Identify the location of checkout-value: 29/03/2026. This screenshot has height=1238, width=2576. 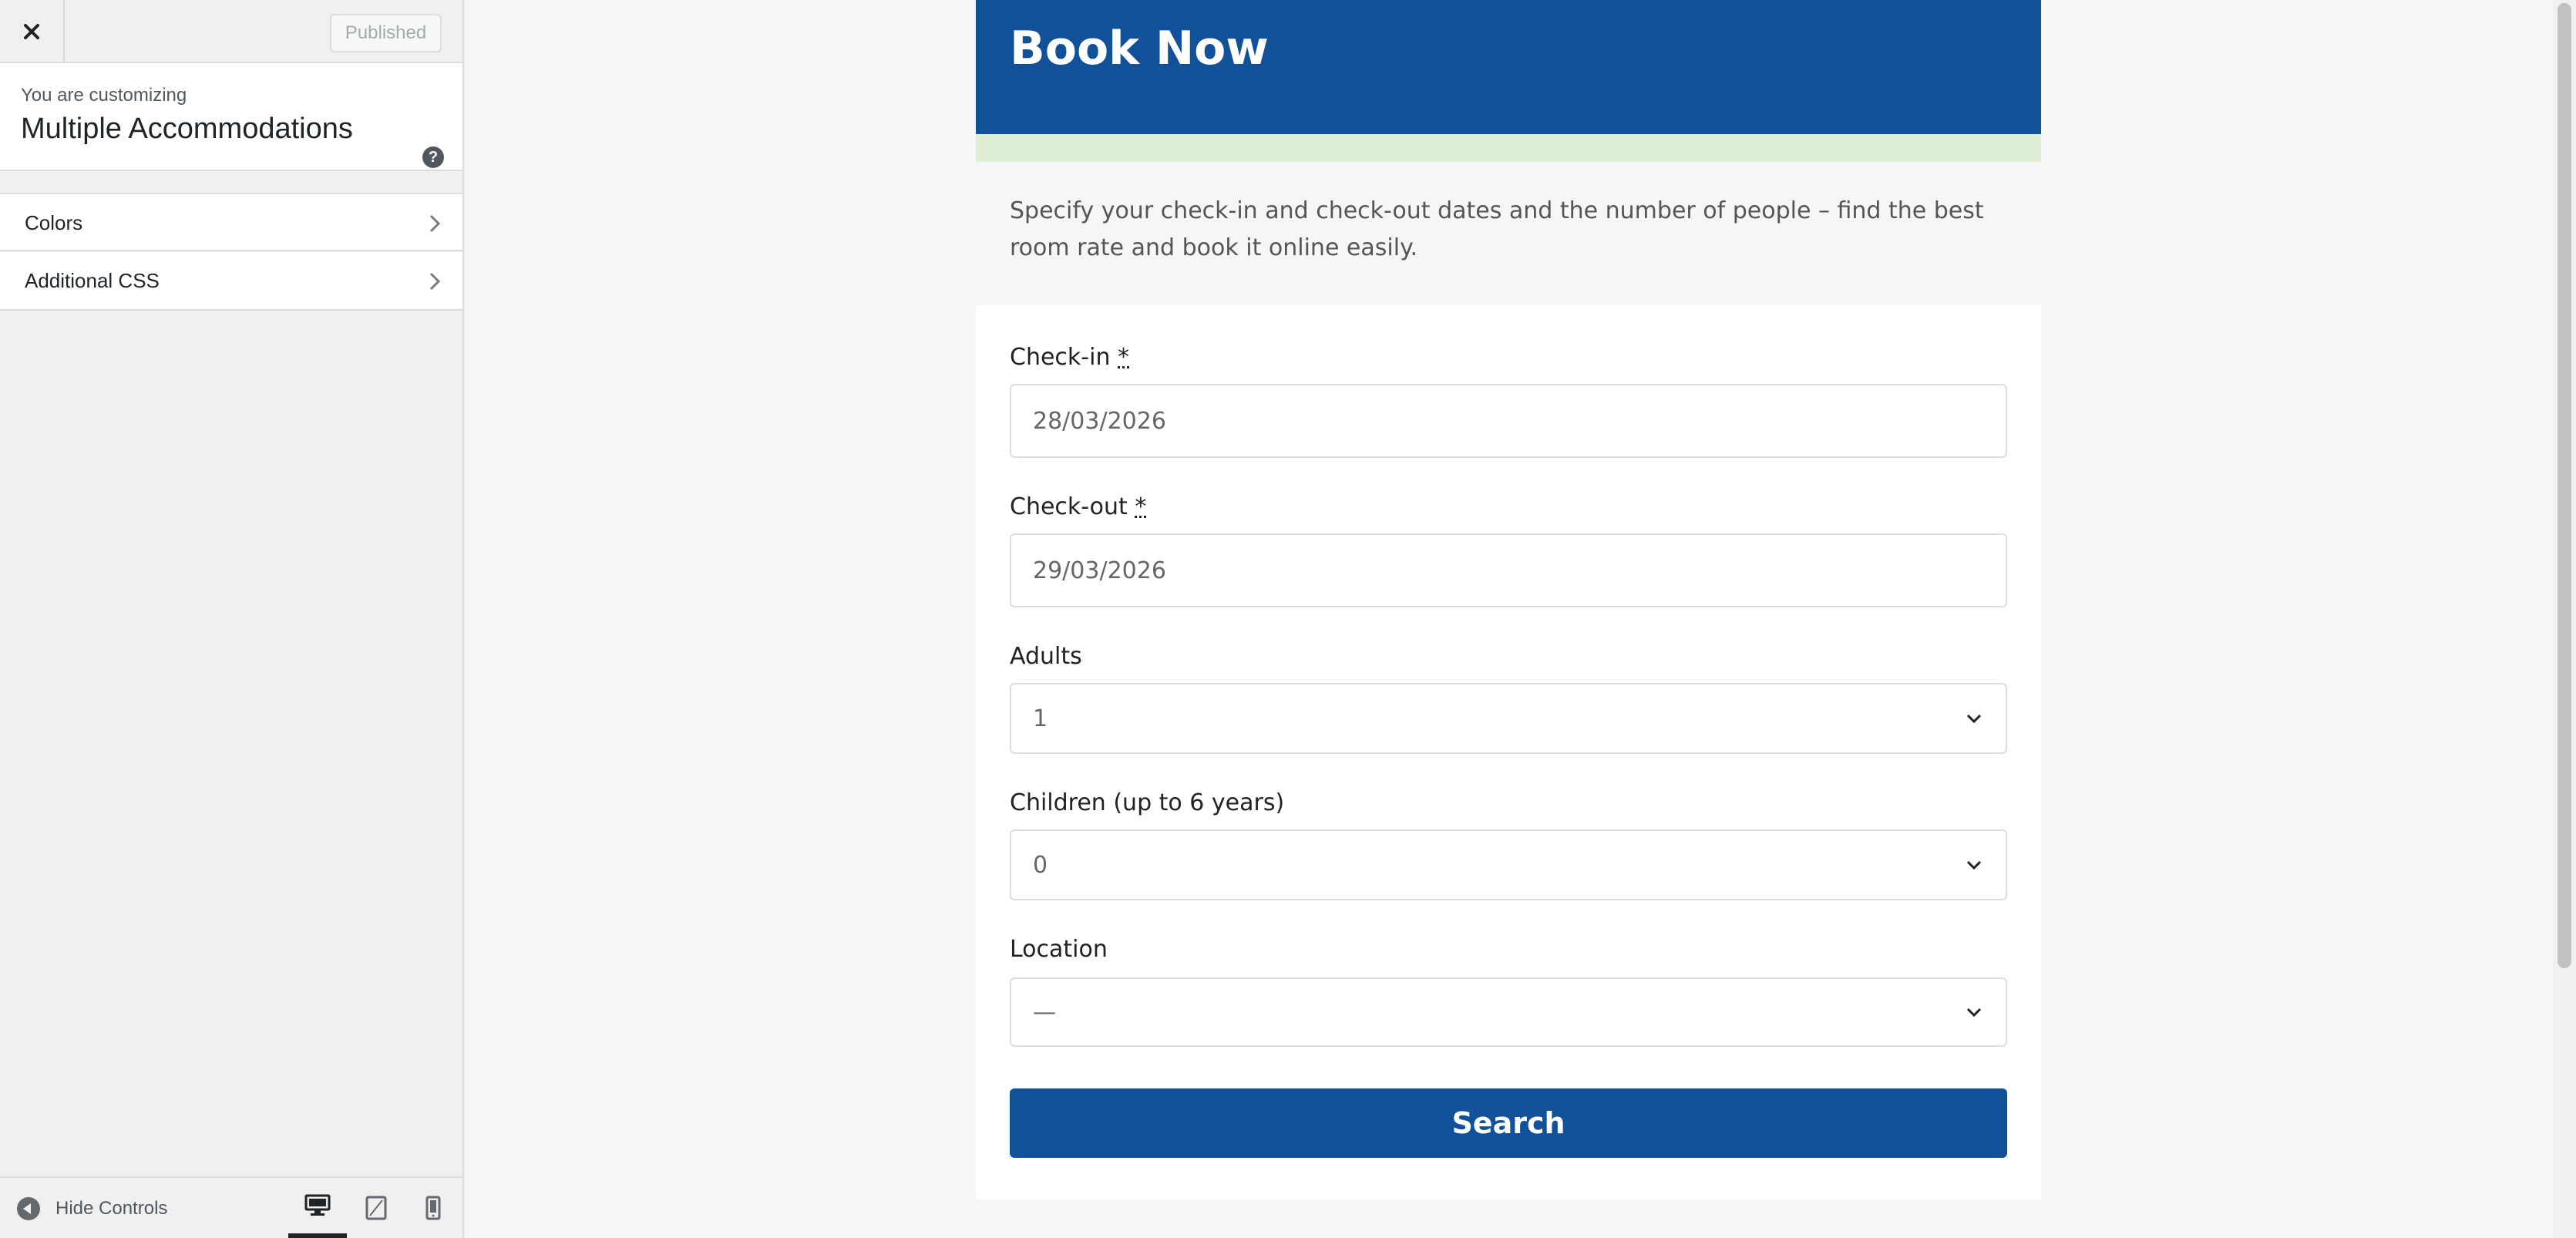
(1099, 570).